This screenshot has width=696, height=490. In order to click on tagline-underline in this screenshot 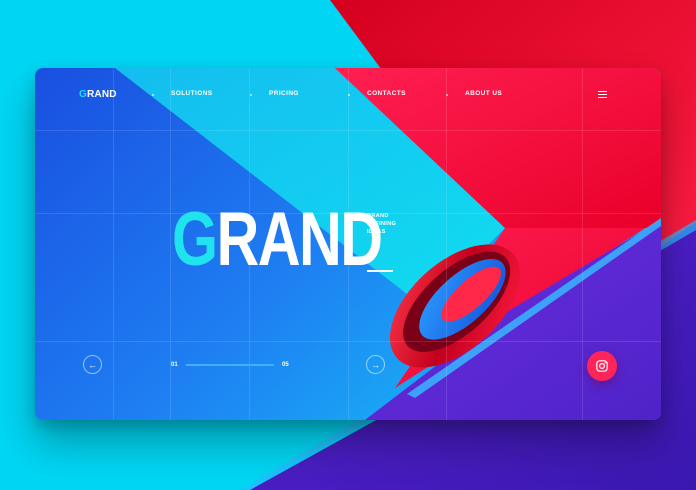, I will do `click(380, 271)`.